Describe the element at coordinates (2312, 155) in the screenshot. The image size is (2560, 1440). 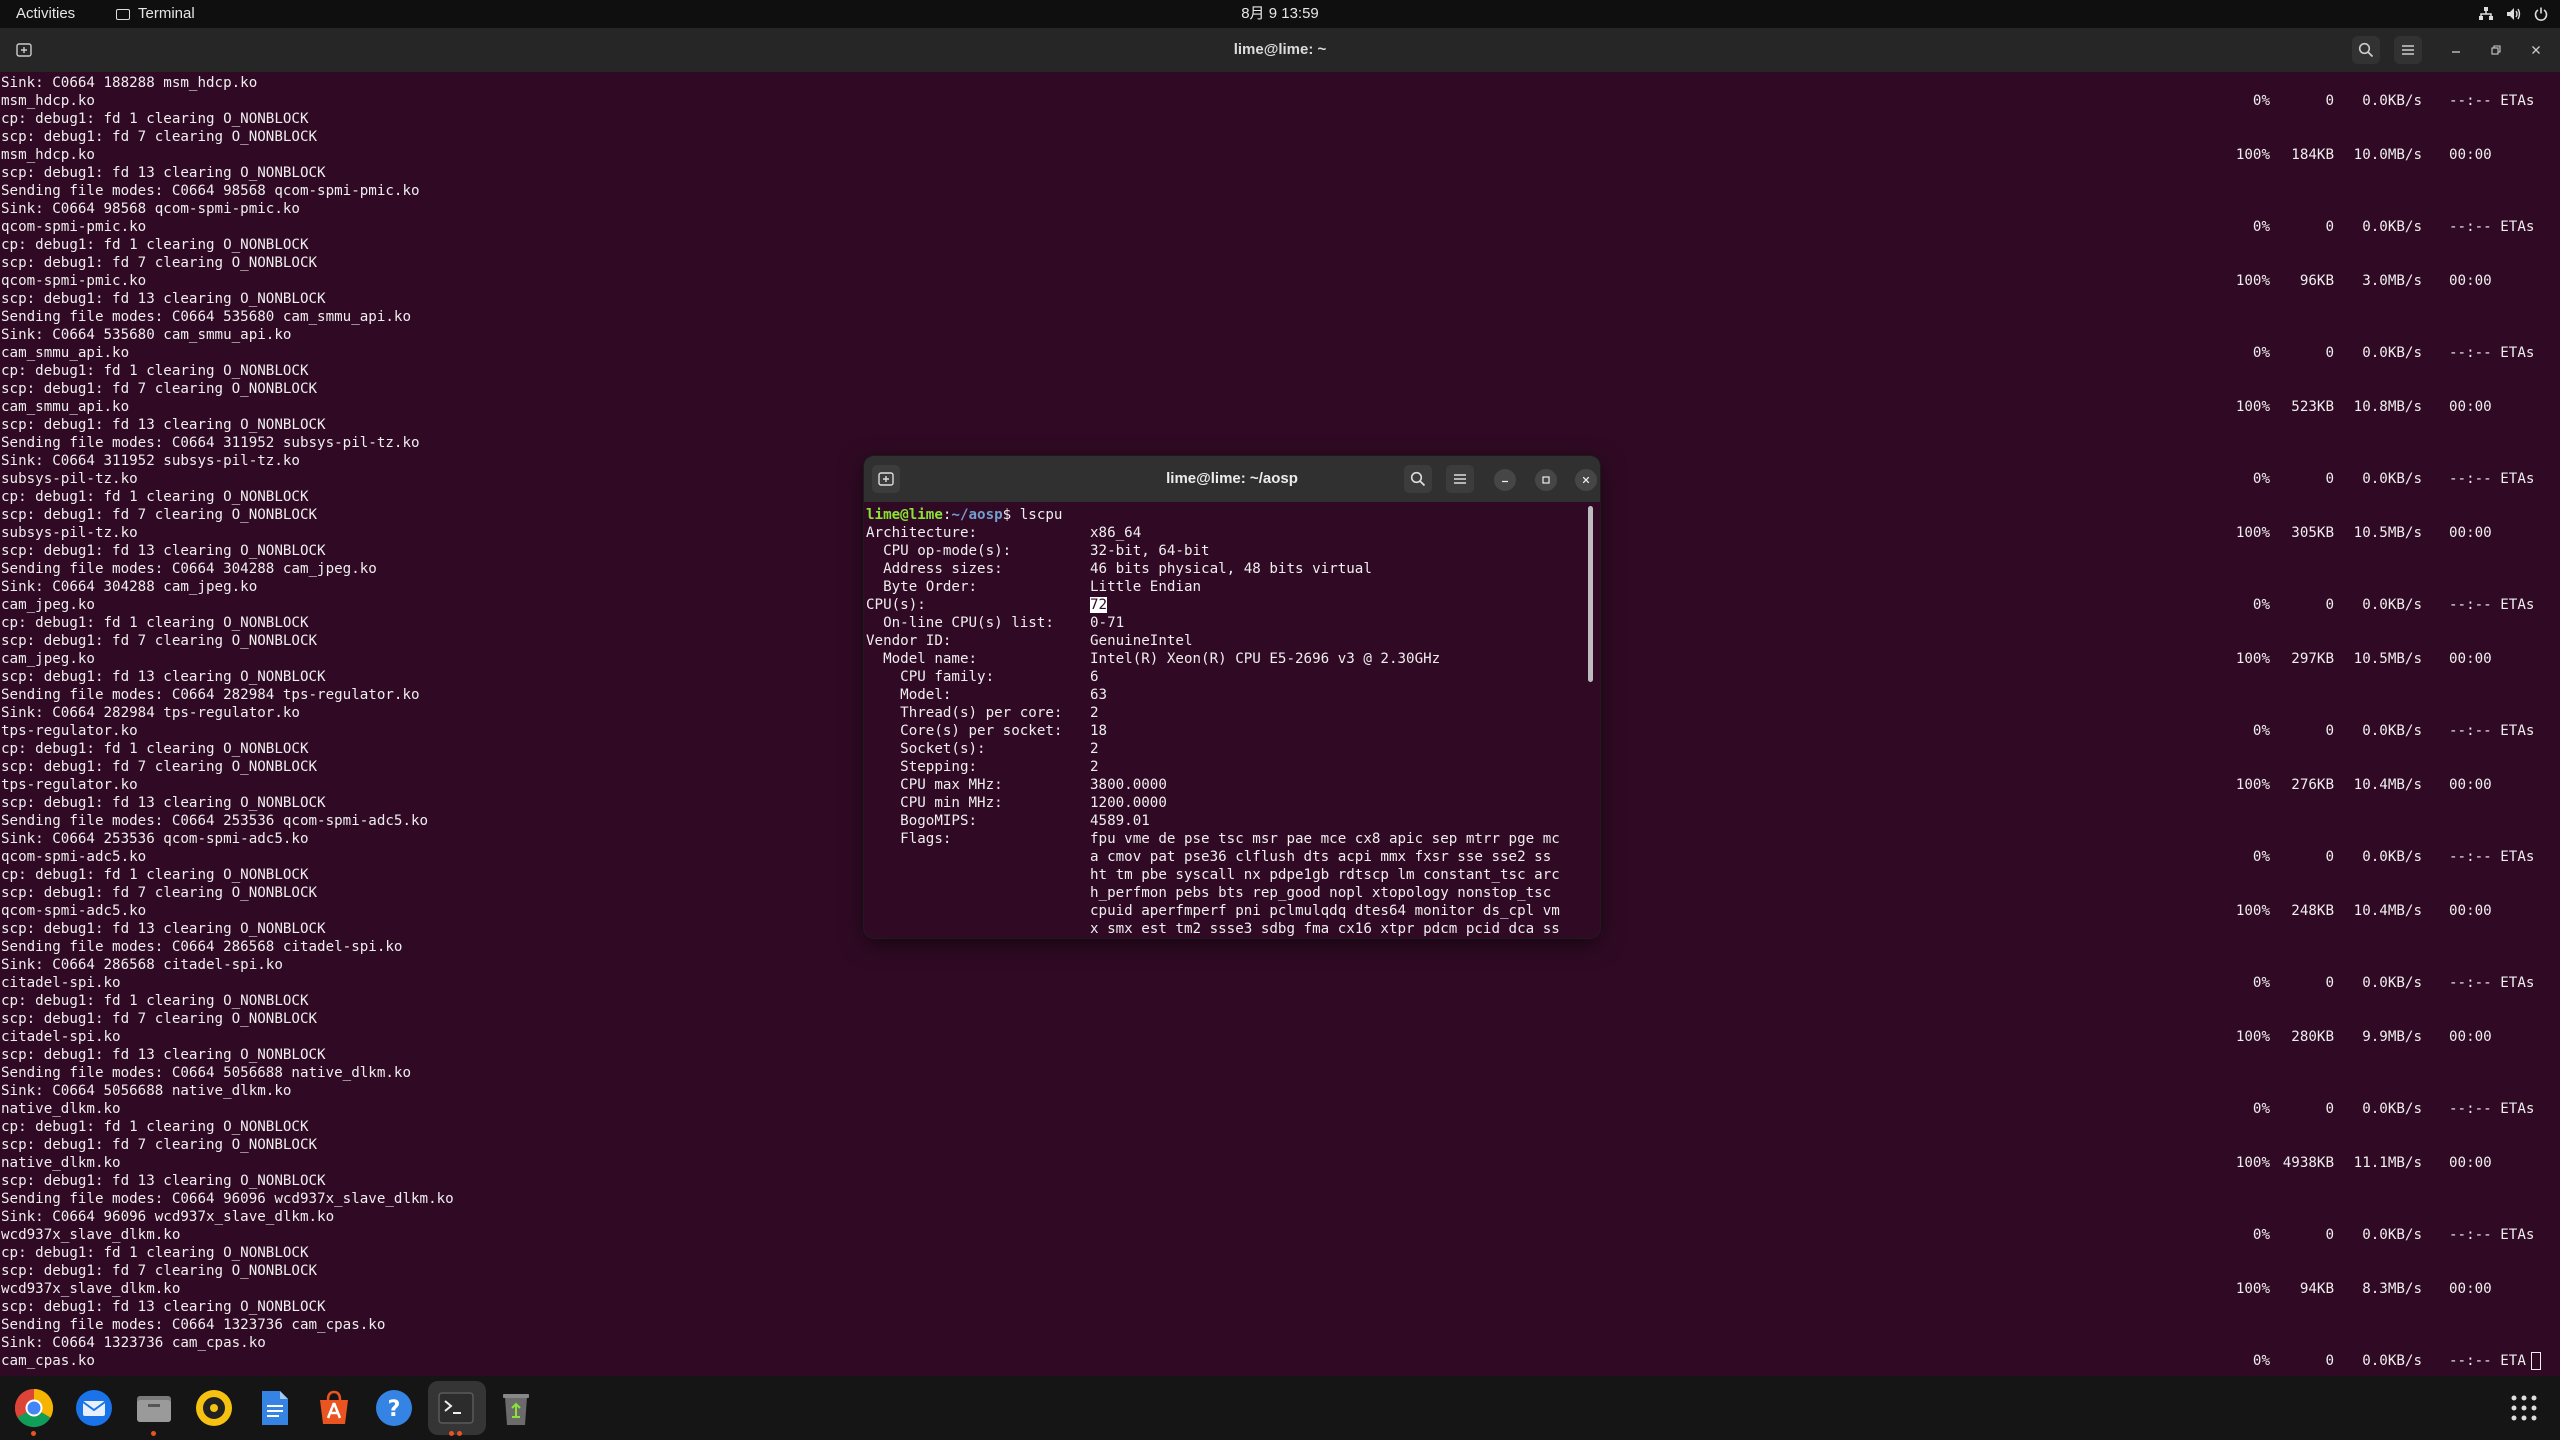
I see `progress-size: 184KB` at that location.